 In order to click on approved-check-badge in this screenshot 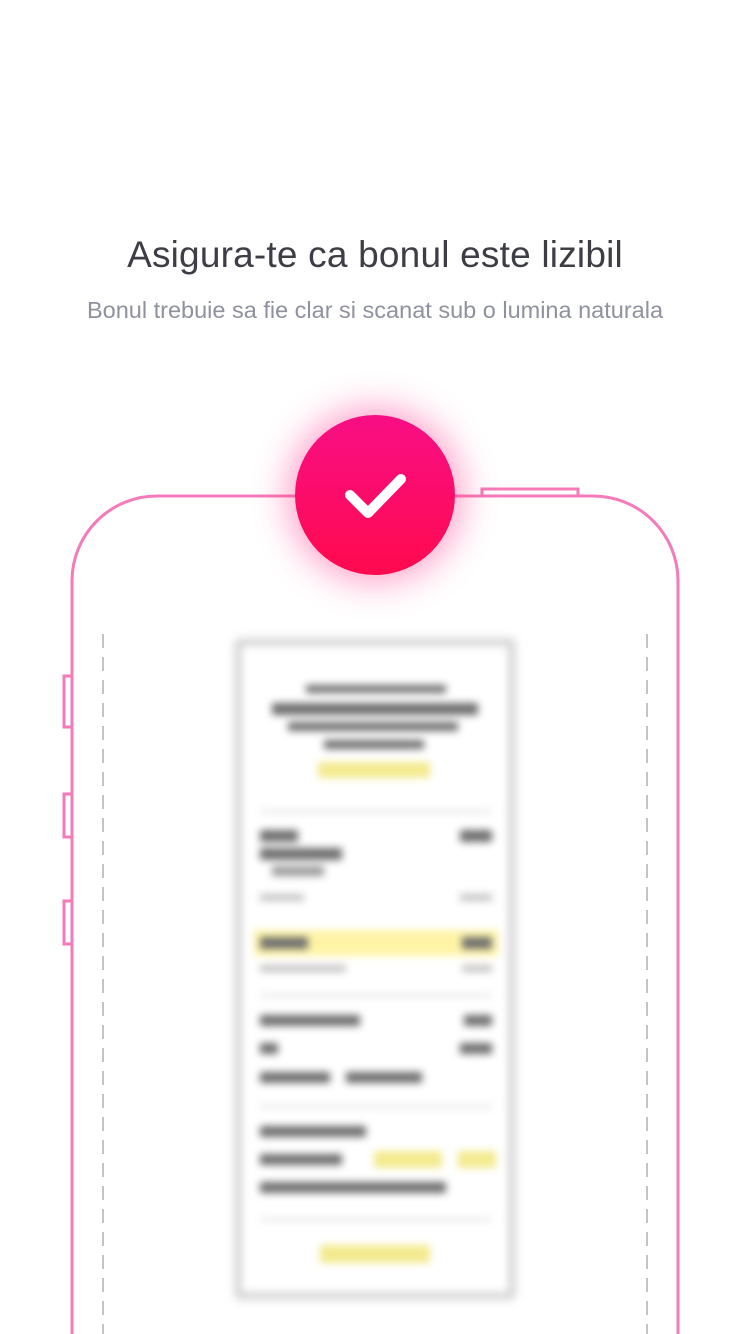, I will do `click(375, 495)`.